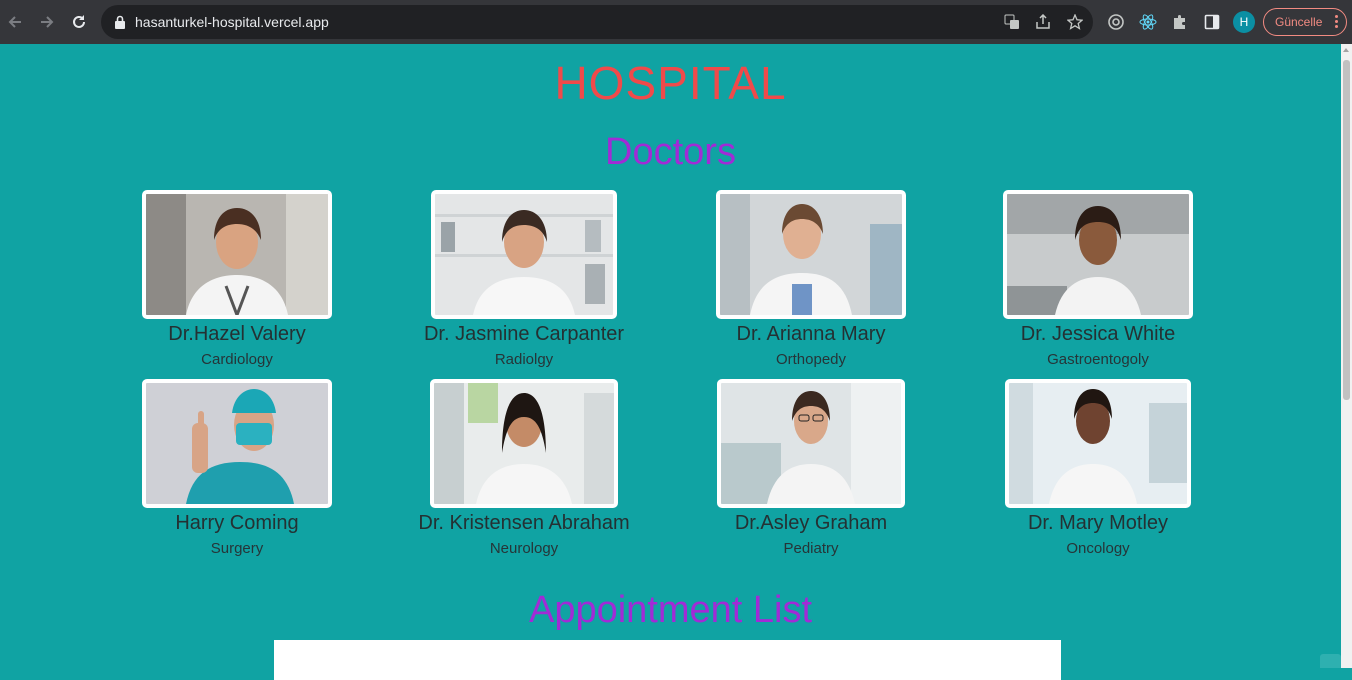 Image resolution: width=1352 pixels, height=680 pixels. Describe the element at coordinates (237, 334) in the screenshot. I see `doctor-name: Dr.Hazel Valery` at that location.